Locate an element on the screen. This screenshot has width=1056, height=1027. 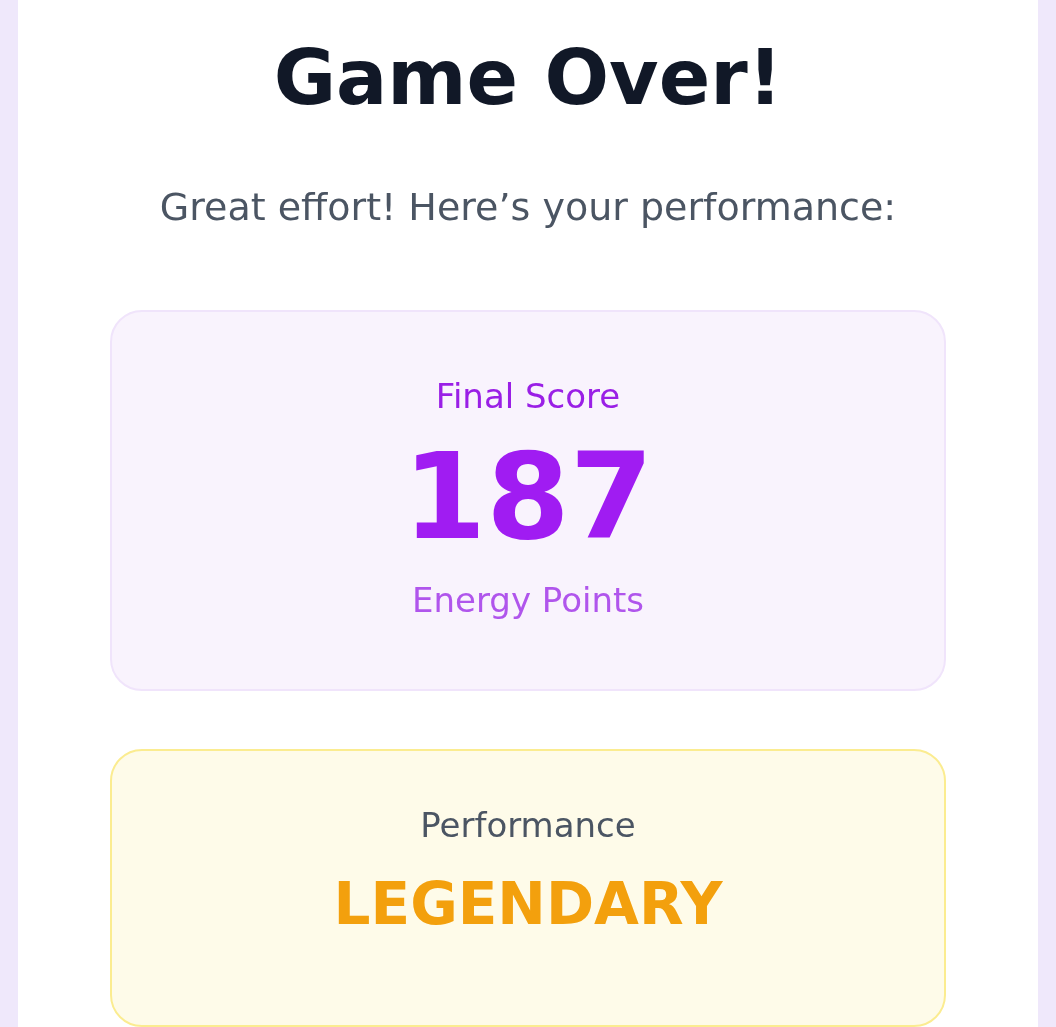
performance-rating: LEGENDARY is located at coordinates (528, 904).